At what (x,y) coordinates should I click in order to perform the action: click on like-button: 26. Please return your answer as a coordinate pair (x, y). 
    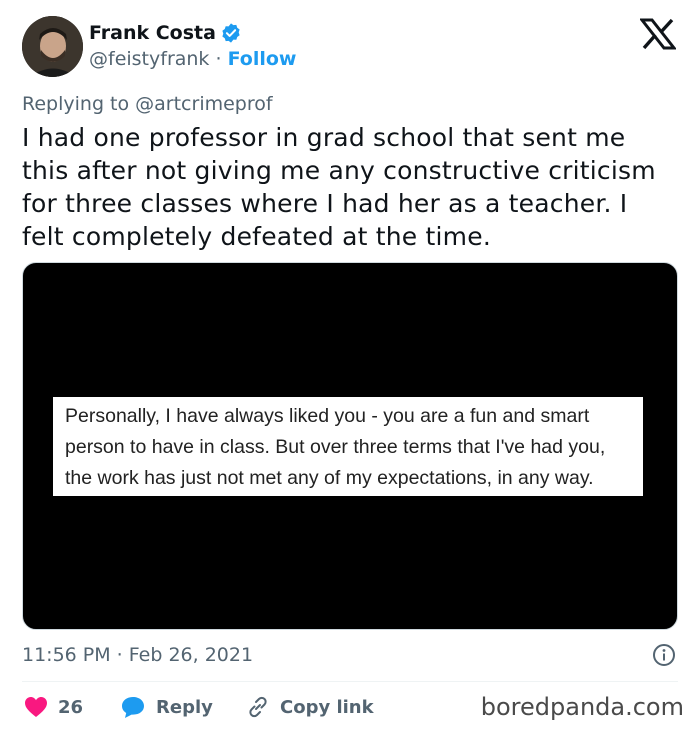
    Looking at the image, I should click on (53, 707).